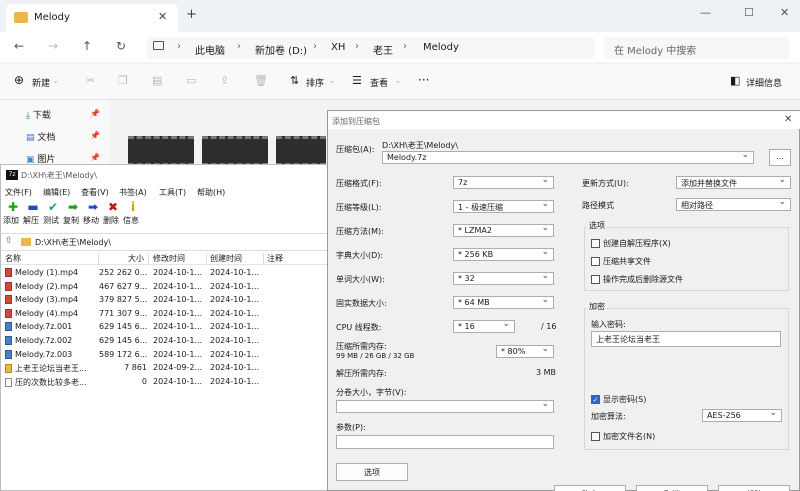 The width and height of the screenshot is (800, 491). Describe the element at coordinates (191, 14) in the screenshot. I see `new-tab-button: +` at that location.